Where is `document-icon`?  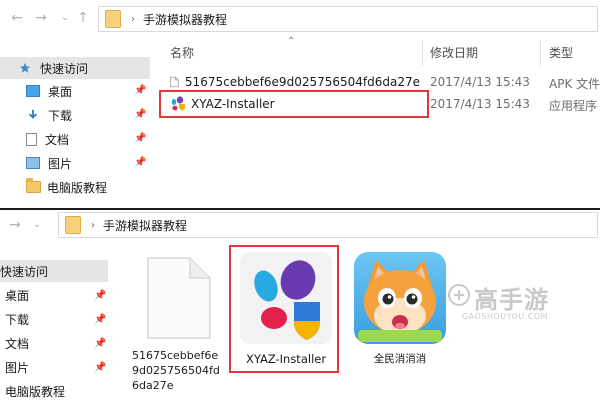 document-icon is located at coordinates (31, 139).